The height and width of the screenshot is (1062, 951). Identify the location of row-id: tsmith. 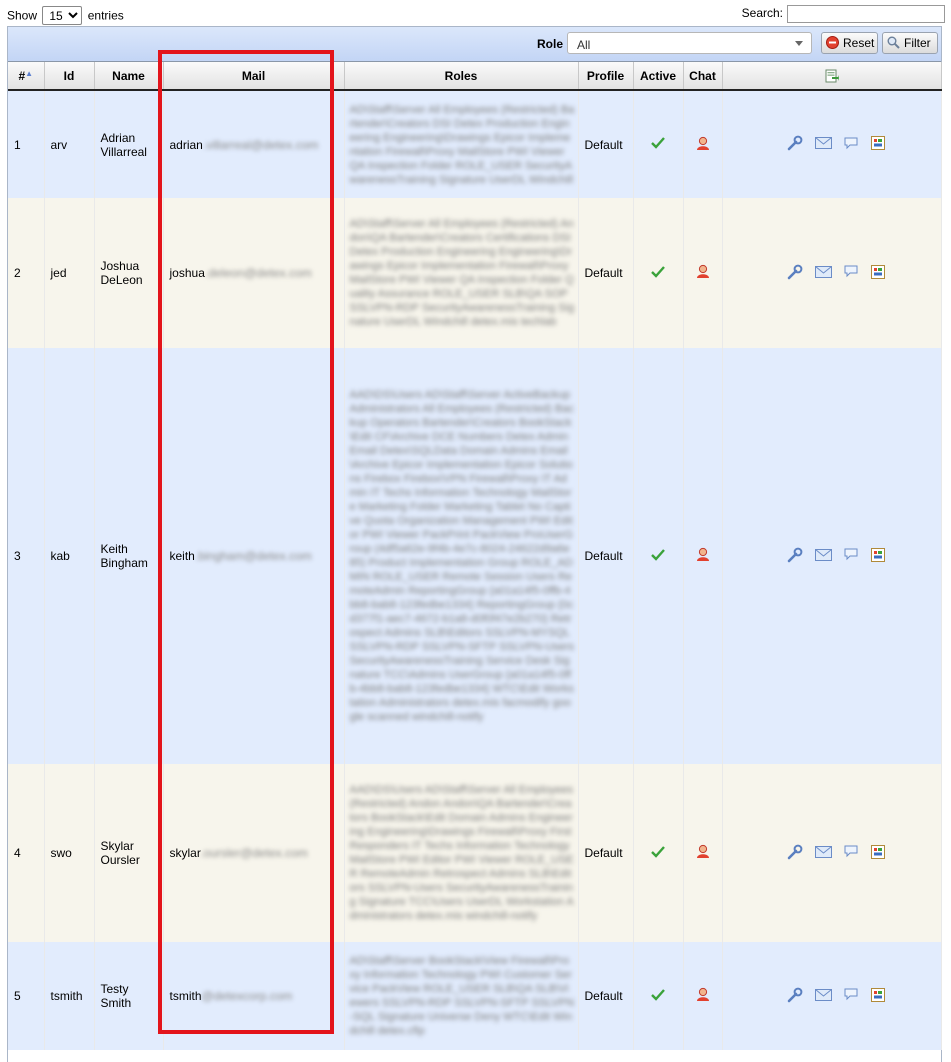
(69, 996).